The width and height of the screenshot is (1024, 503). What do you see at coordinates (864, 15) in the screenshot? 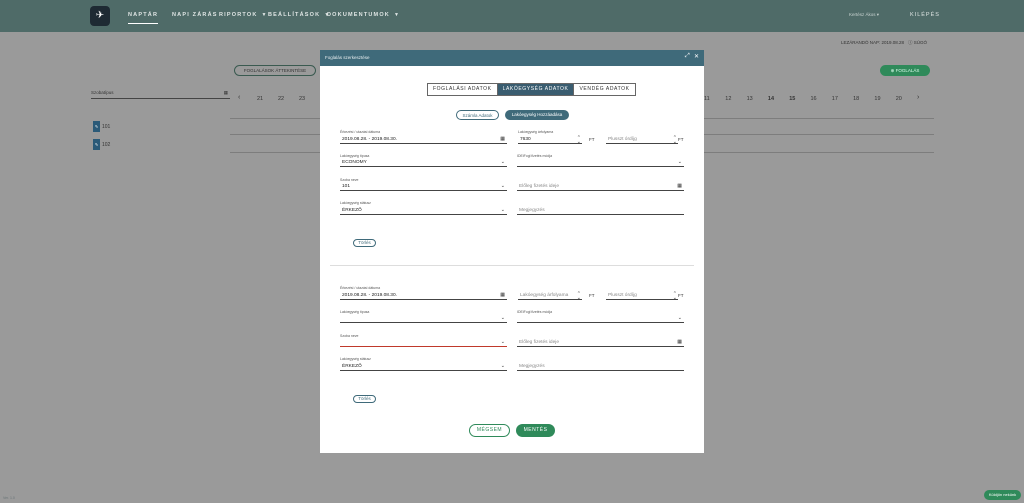
I see `user-menu: Kertész Ákos ▾` at bounding box center [864, 15].